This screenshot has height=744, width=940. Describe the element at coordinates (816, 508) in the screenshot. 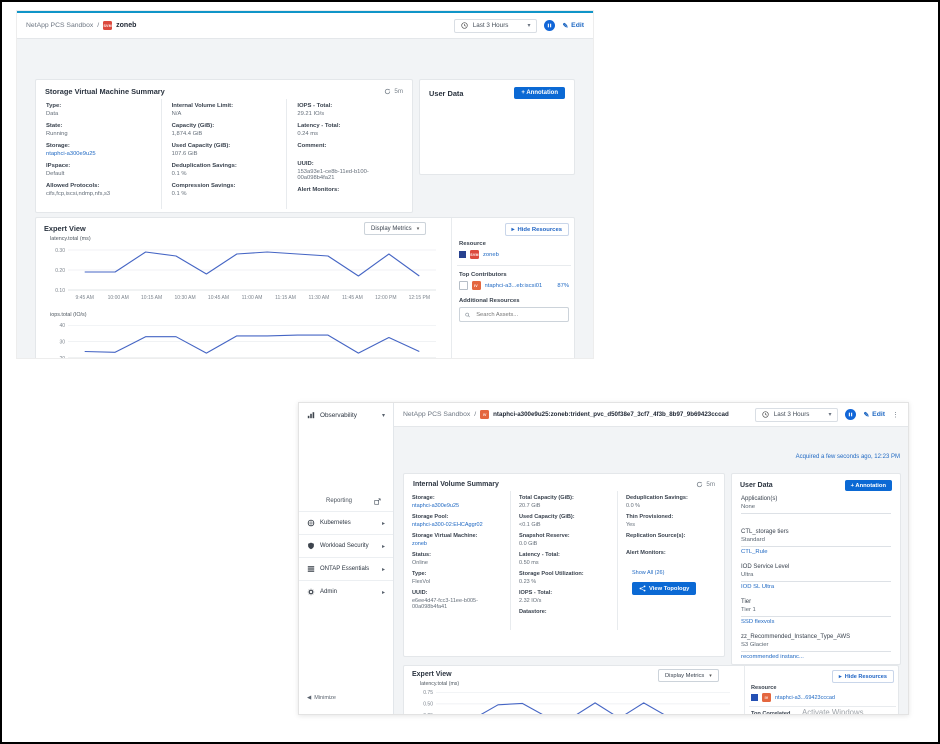

I see `user-data-field: Application(s) None` at that location.